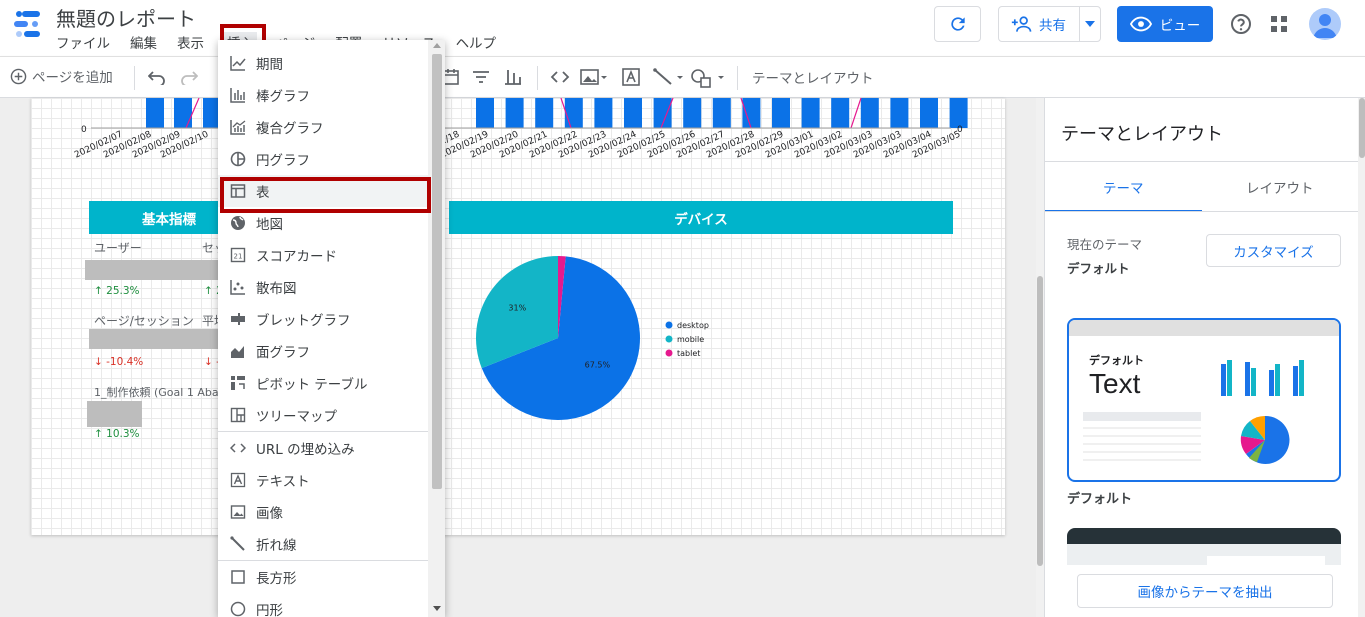 This screenshot has height=617, width=1365. Describe the element at coordinates (323, 577) in the screenshot. I see `menu-item-rectangle: 長方形` at that location.